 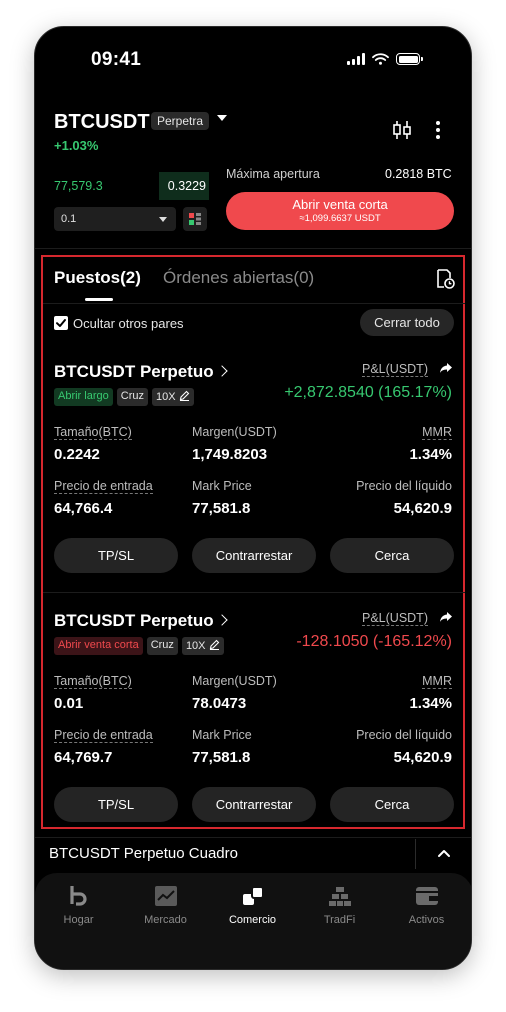 I want to click on order-history-icon, so click(x=445, y=279).